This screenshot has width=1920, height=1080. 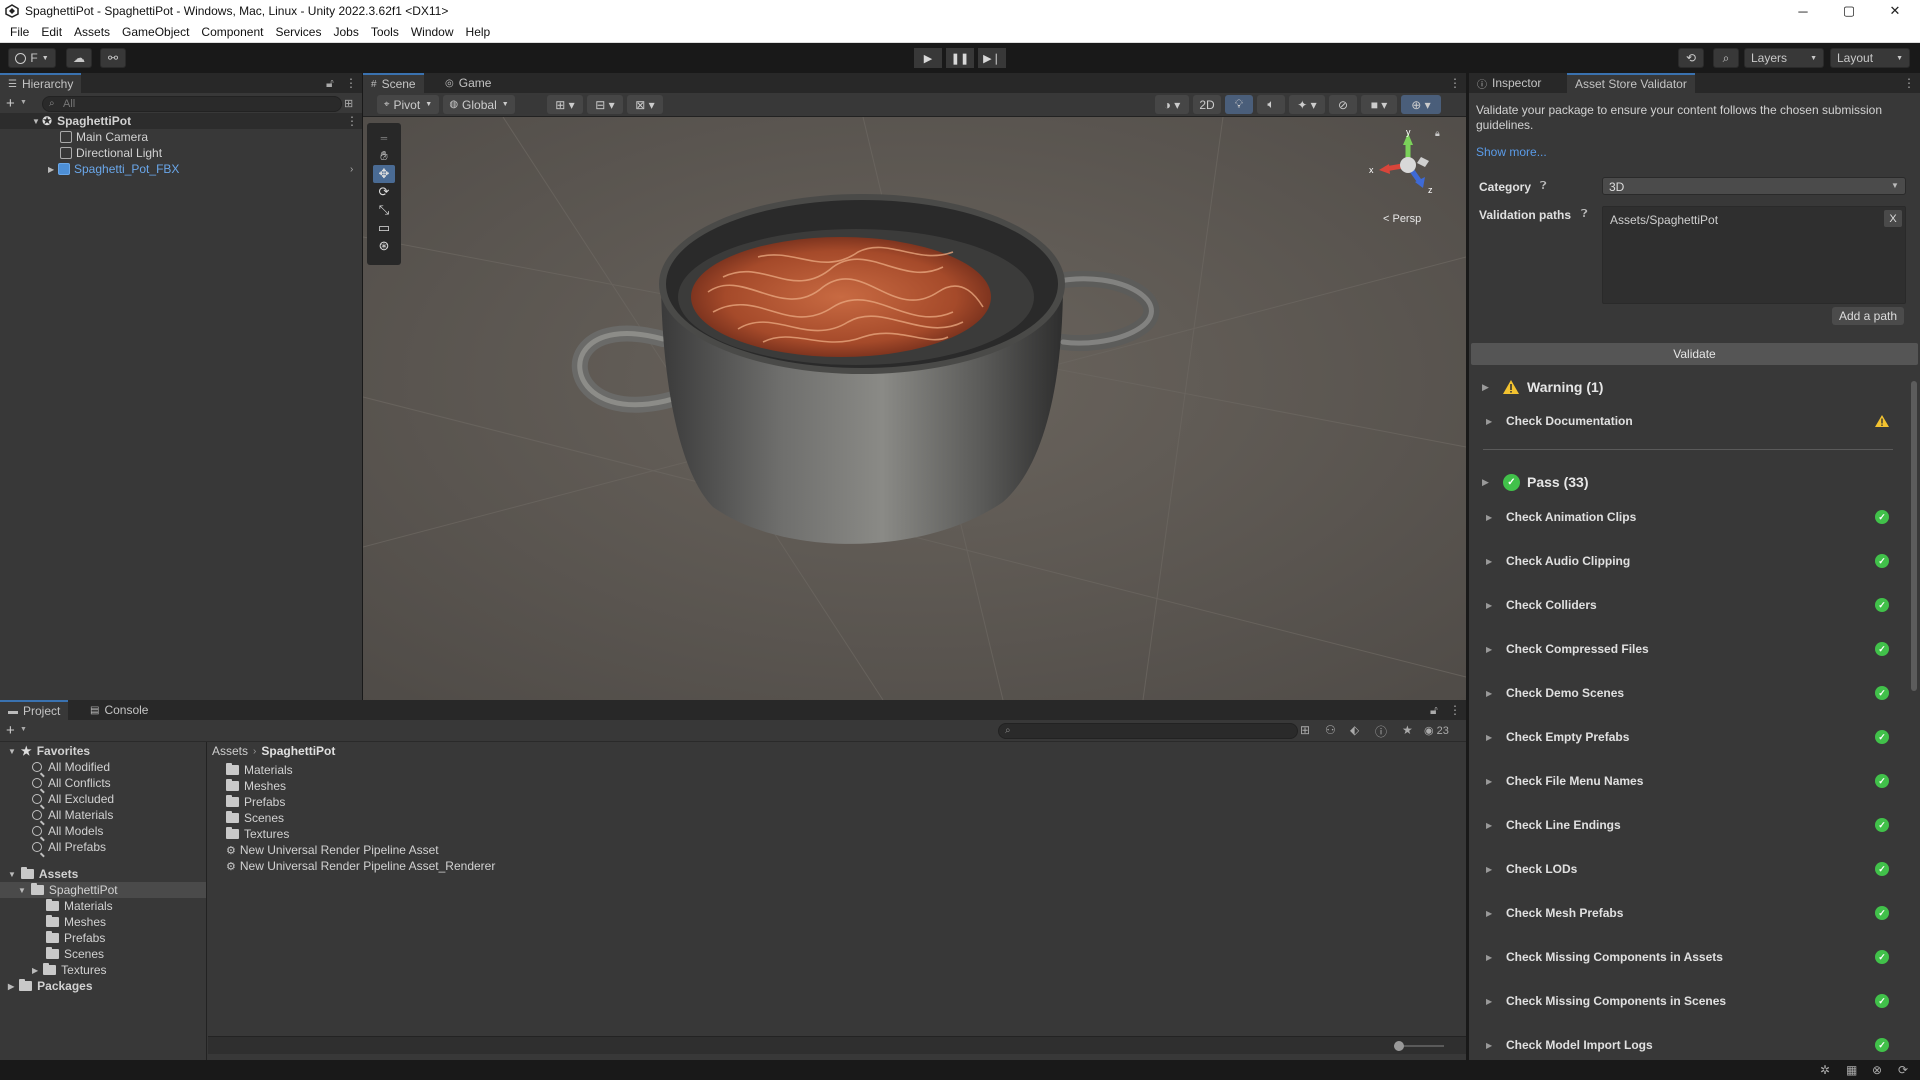 What do you see at coordinates (992, 58) in the screenshot?
I see `step-button: ▶❘` at bounding box center [992, 58].